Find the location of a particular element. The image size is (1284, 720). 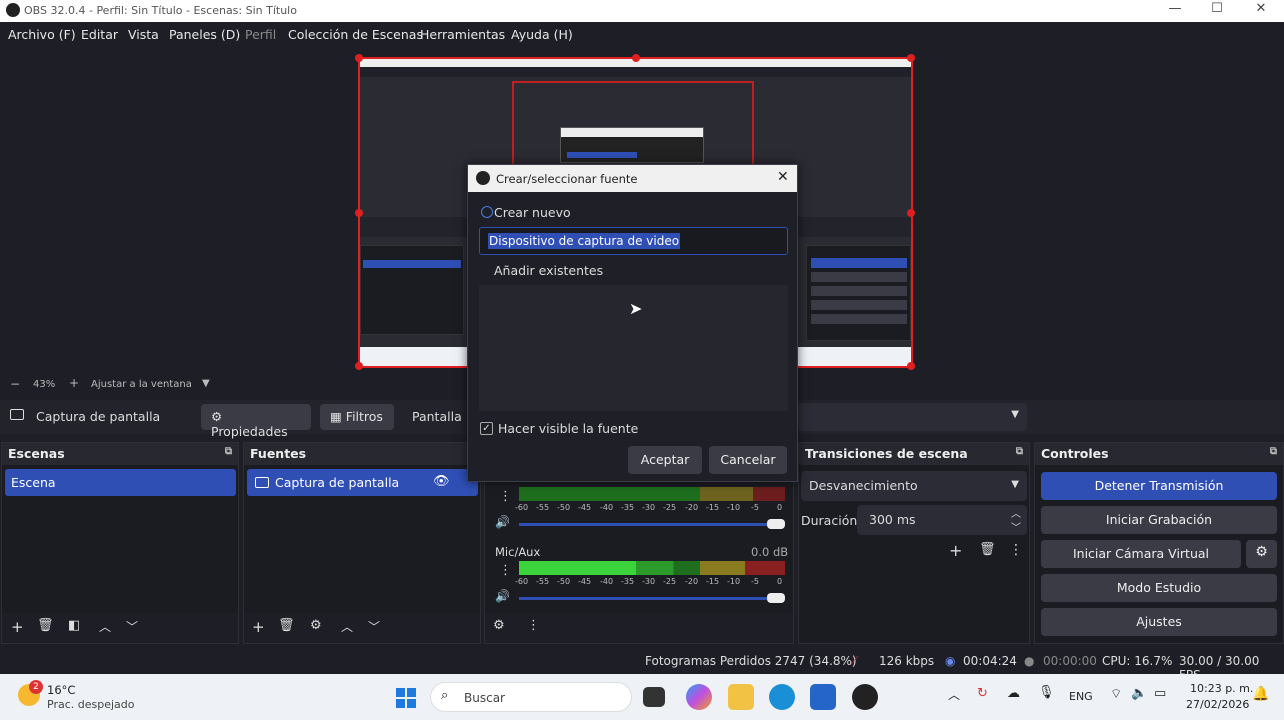

accept-button: Aceptar is located at coordinates (665, 460).